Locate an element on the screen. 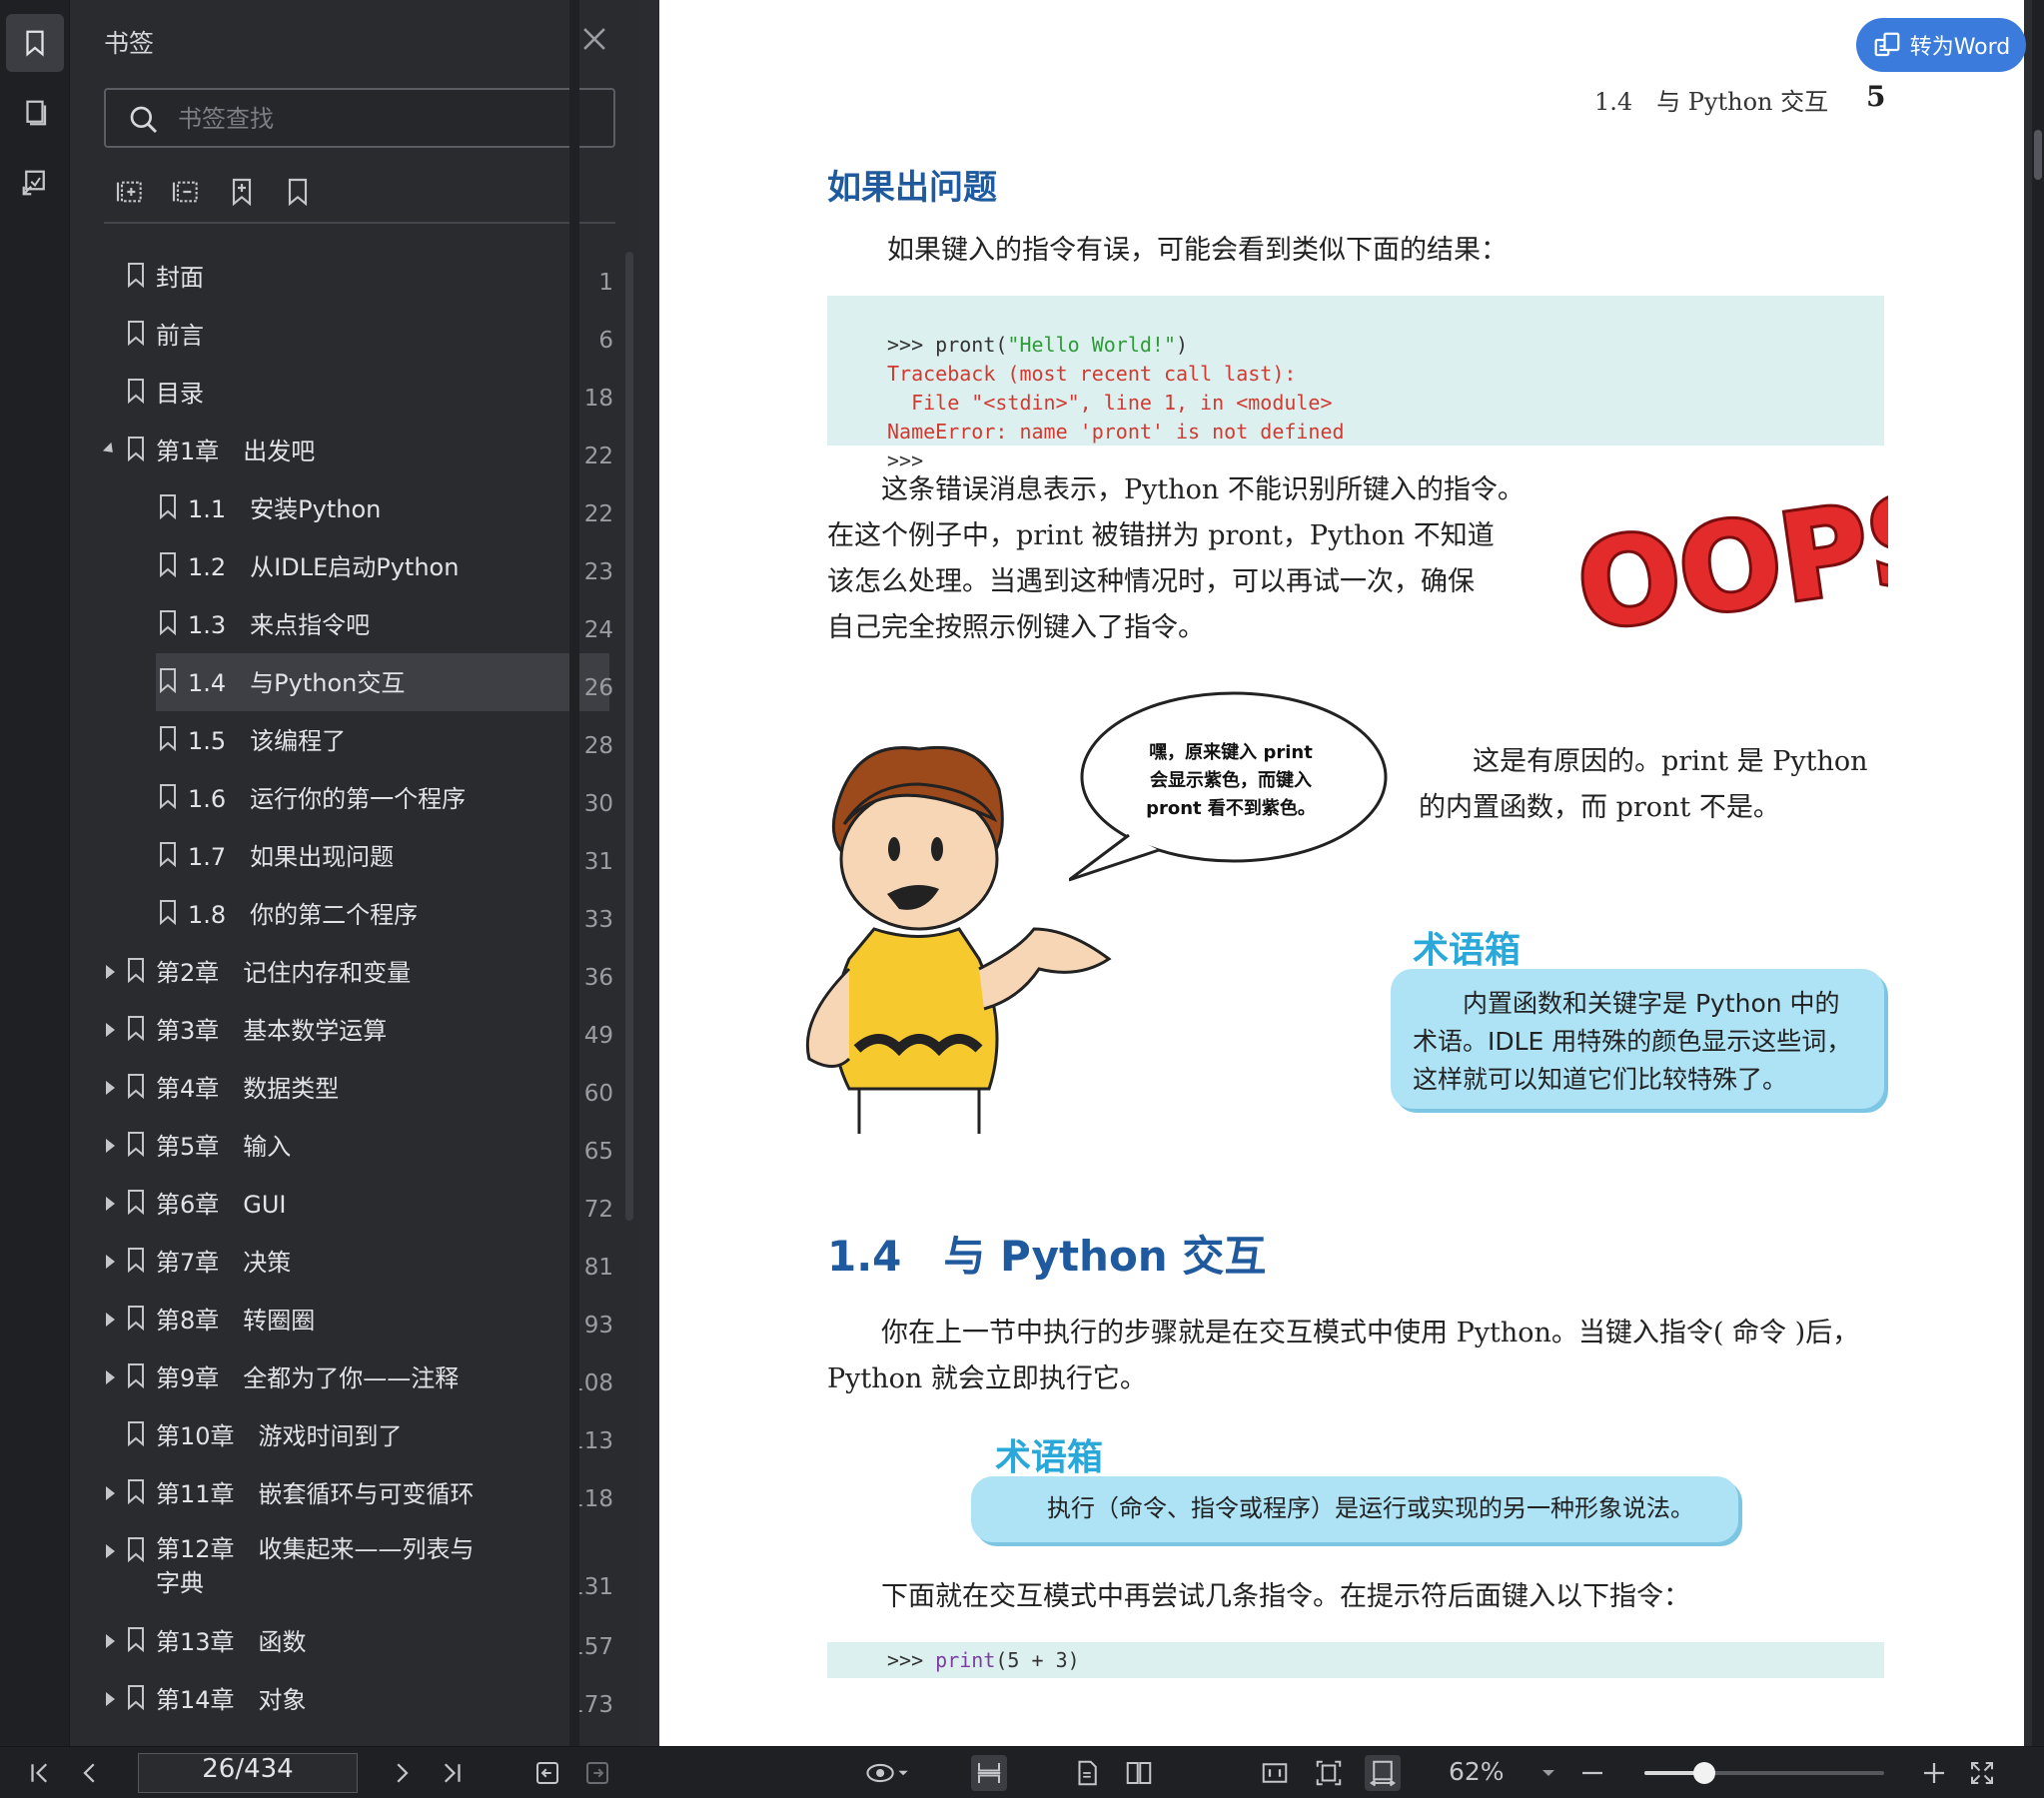 This screenshot has height=1798, width=2044. eye-care-button is located at coordinates (887, 1773).